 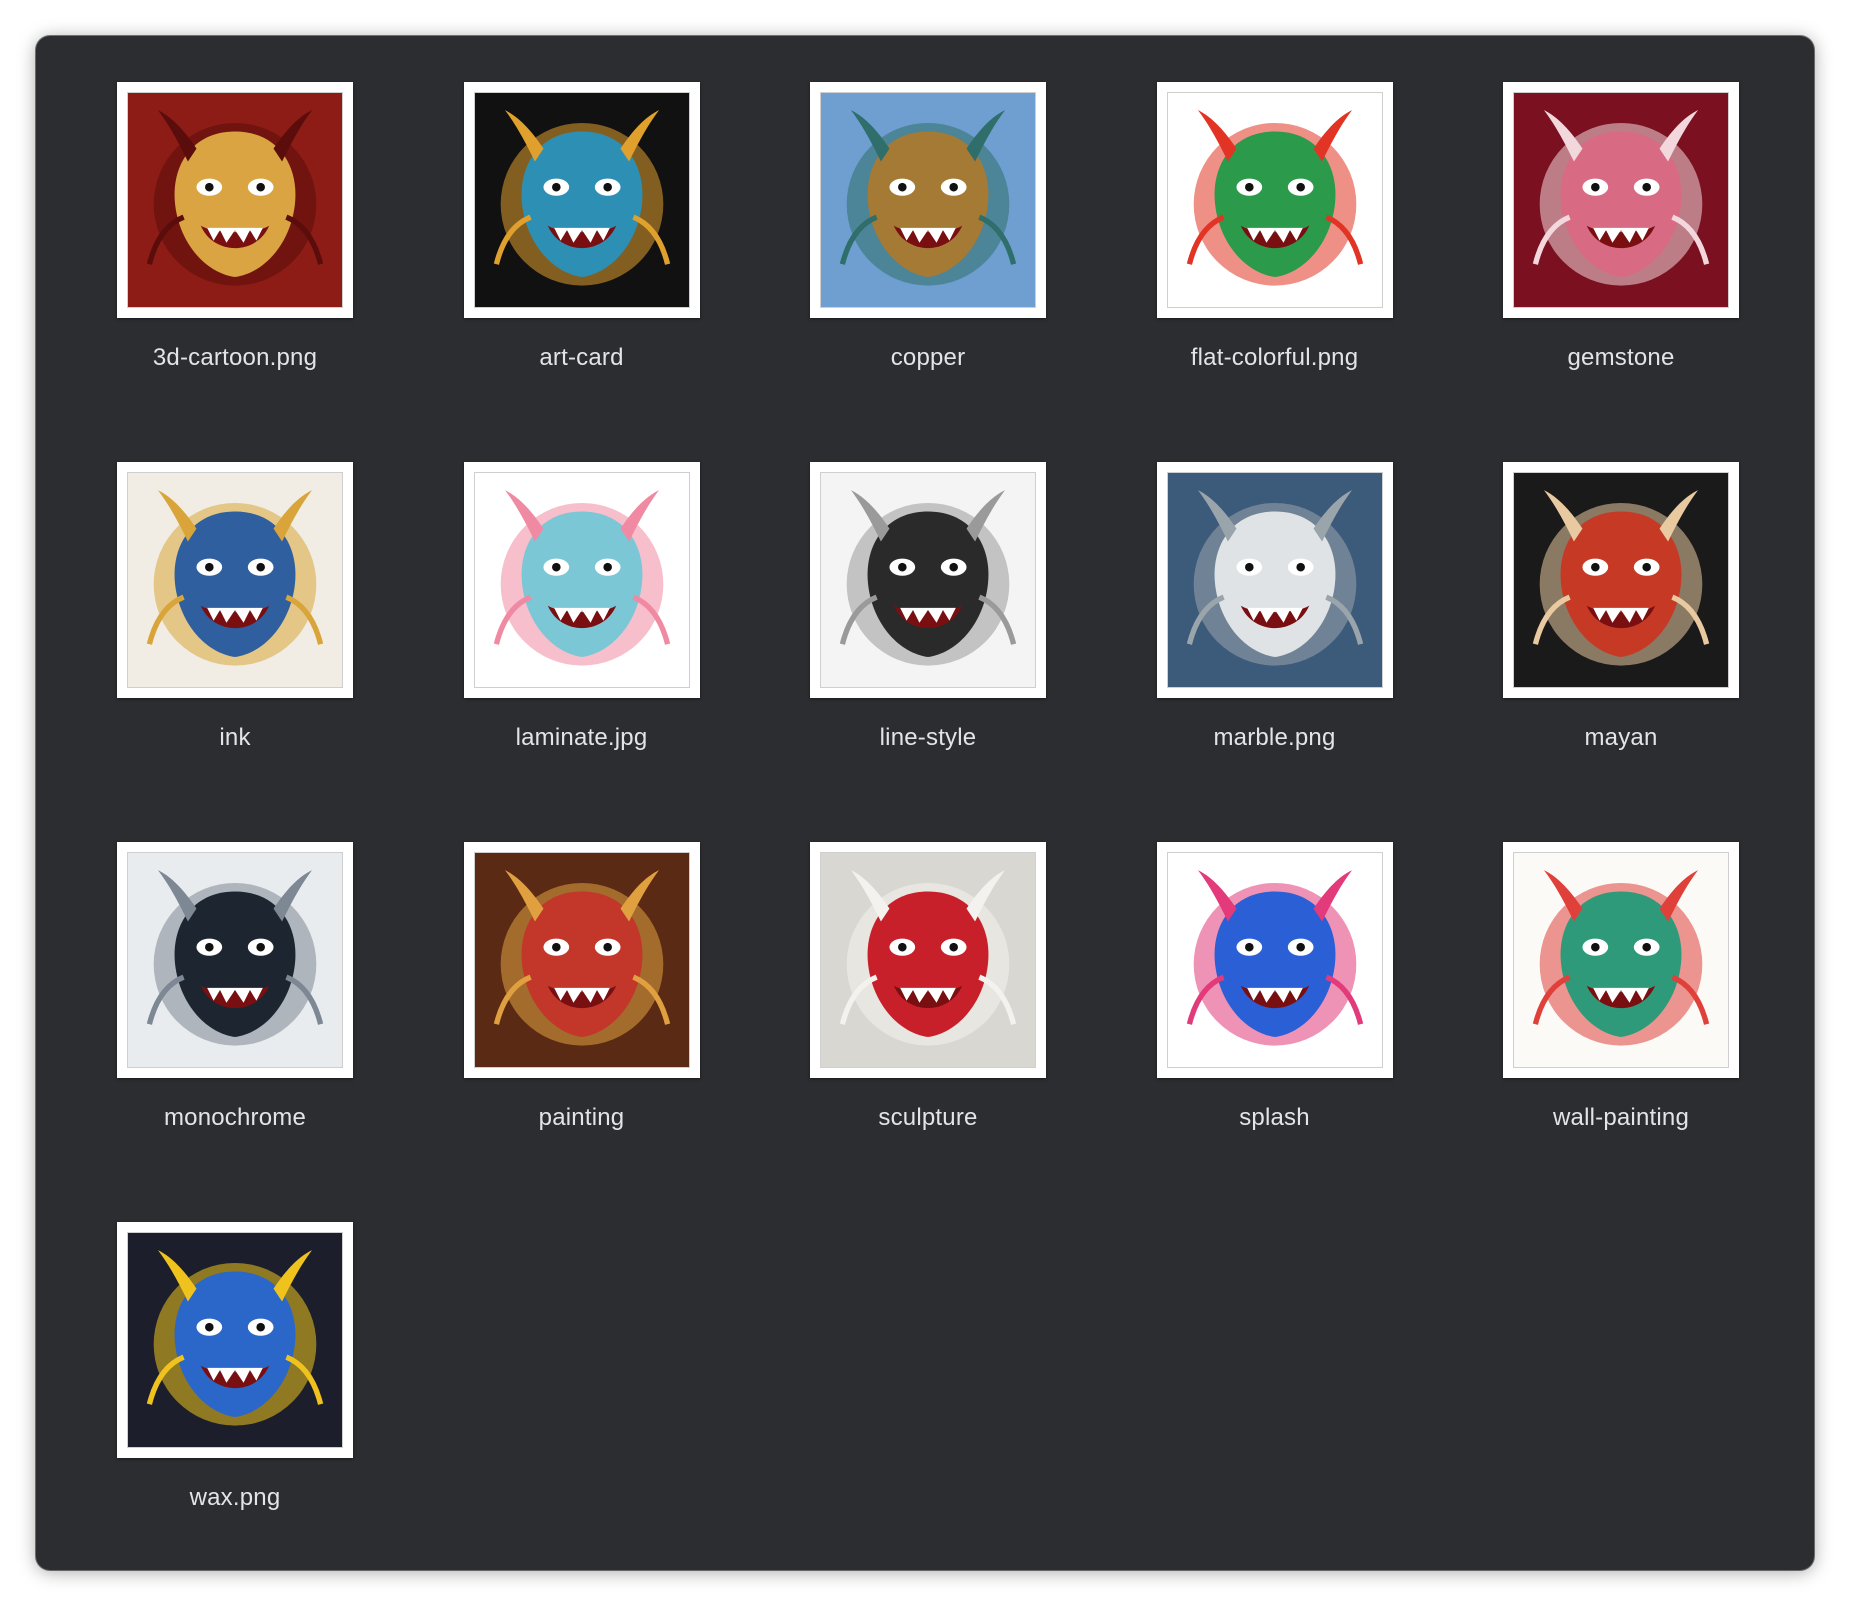 I want to click on file-name-label: monochrome, so click(x=235, y=1117).